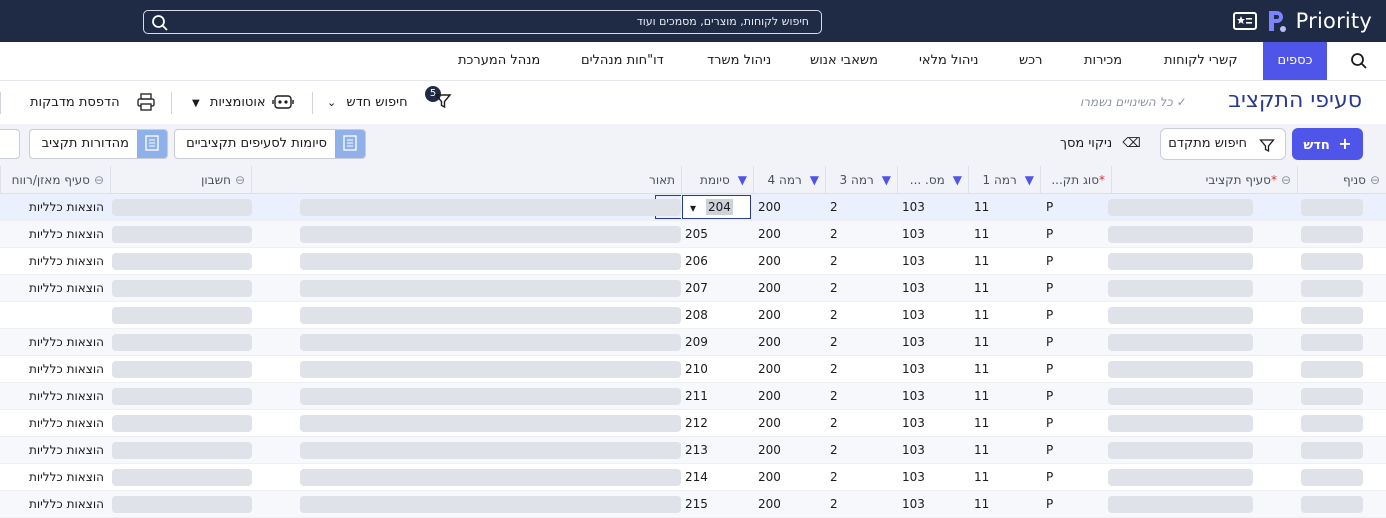 The image size is (1386, 518). Describe the element at coordinates (499, 61) in the screenshot. I see `menu-admin: מנהל המערכת` at that location.